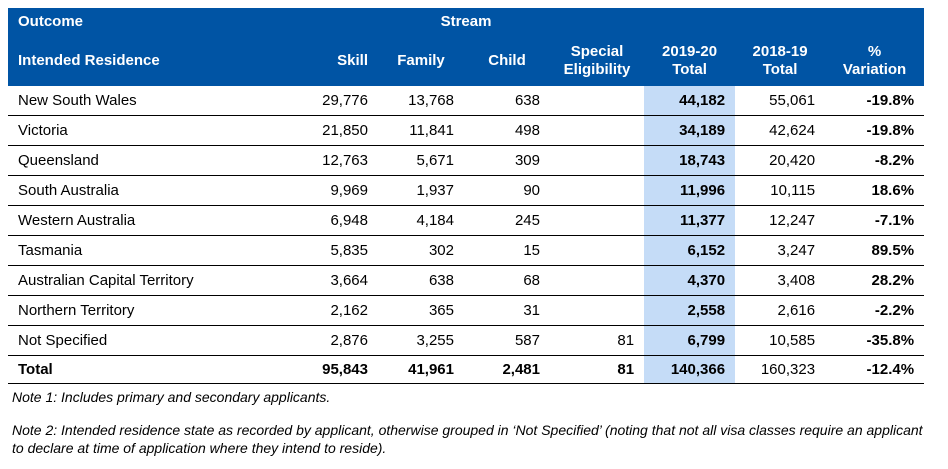 Image resolution: width=948 pixels, height=469 pixels. I want to click on cell-2018-19-total: 3,408, so click(780, 280).